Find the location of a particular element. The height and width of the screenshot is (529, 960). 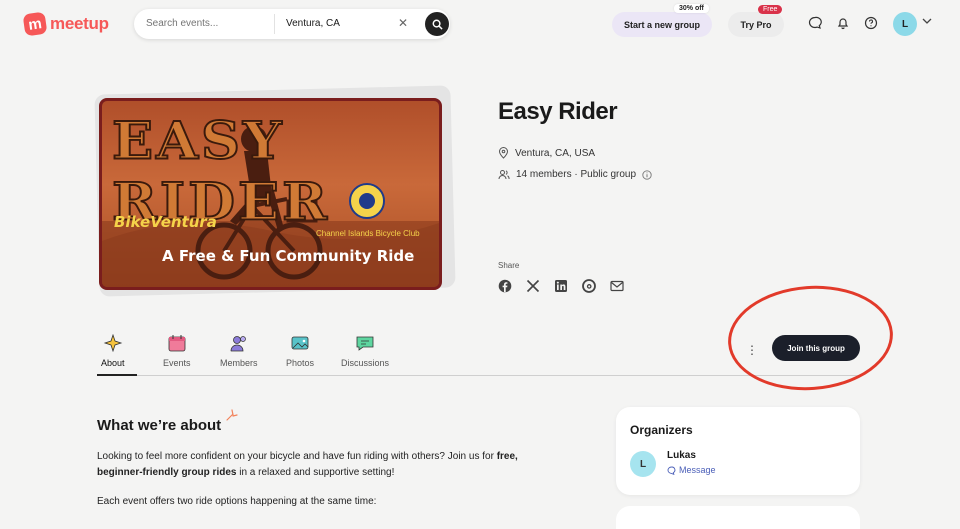

group-location: Ventura, CA, USA is located at coordinates (546, 153).